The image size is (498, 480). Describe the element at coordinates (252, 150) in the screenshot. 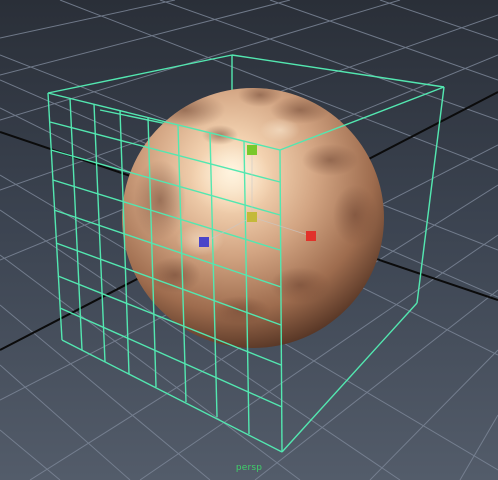

I see `manipulator-y-handle-icon` at that location.